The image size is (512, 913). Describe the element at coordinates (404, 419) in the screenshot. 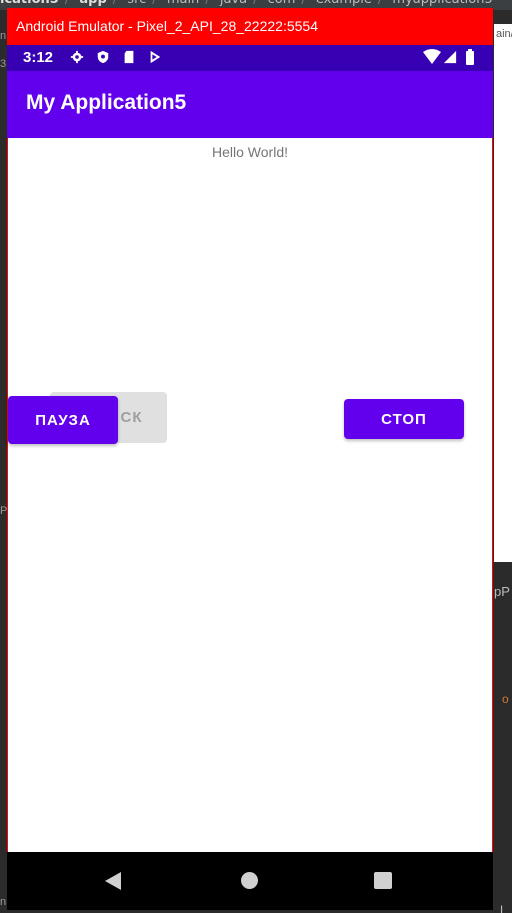

I see `stop-button: СТОП` at that location.